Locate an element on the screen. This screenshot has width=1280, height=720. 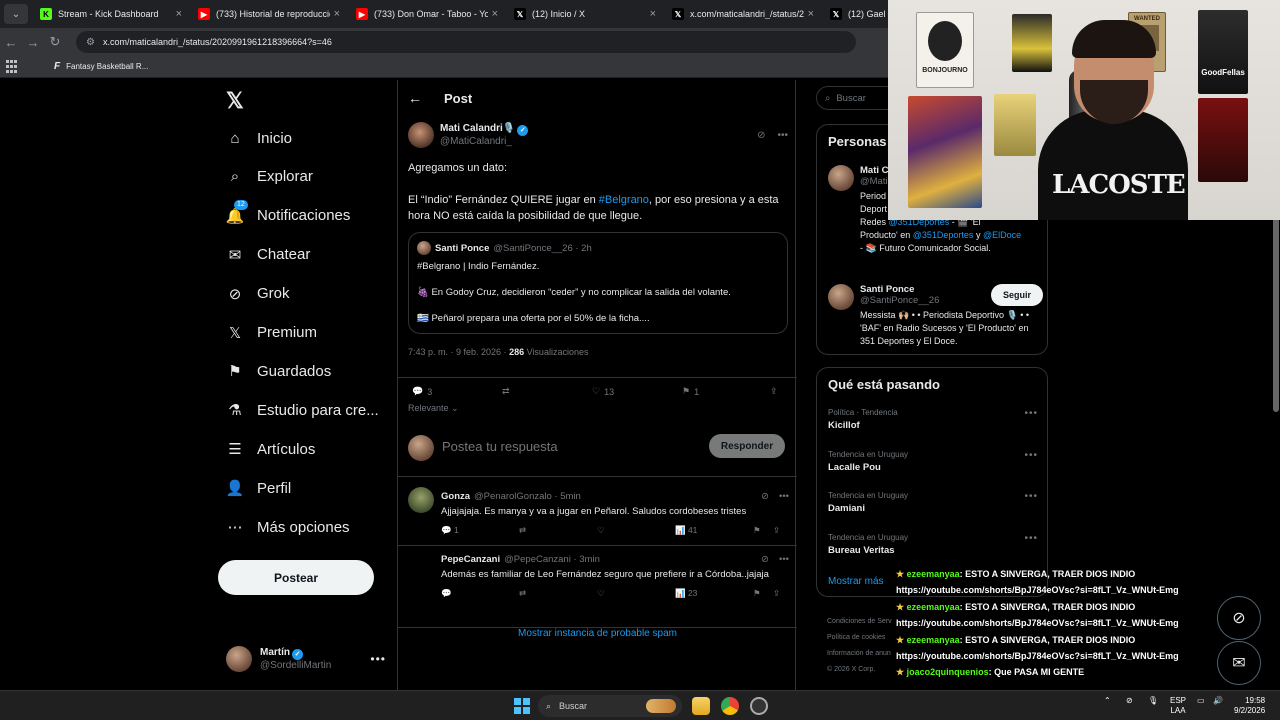
apps-icon is located at coordinates (13, 66).